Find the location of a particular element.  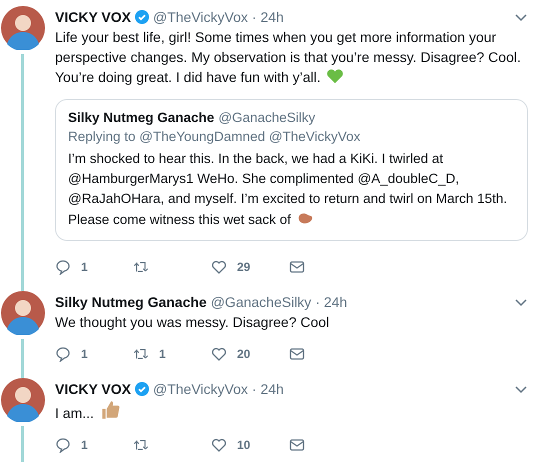

author-handle: @GanacheSilky is located at coordinates (261, 302).